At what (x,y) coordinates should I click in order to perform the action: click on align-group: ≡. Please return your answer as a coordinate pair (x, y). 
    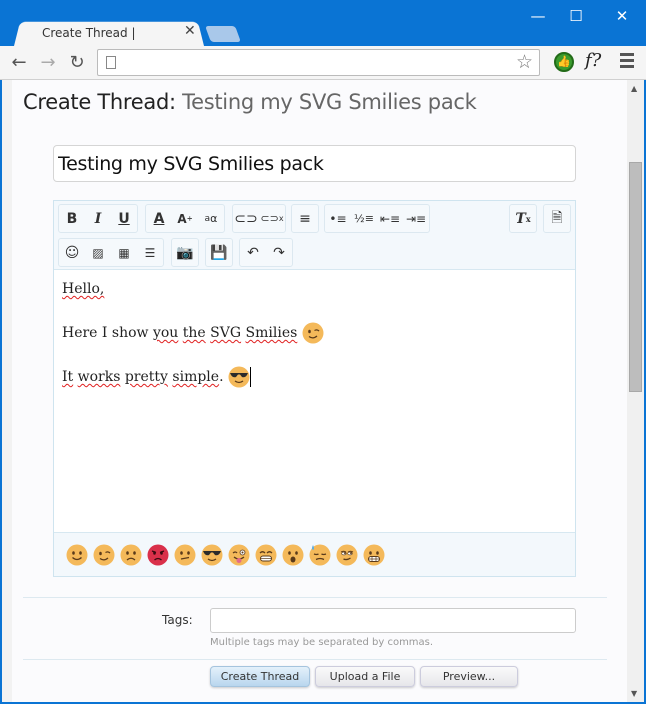
    Looking at the image, I should click on (305, 218).